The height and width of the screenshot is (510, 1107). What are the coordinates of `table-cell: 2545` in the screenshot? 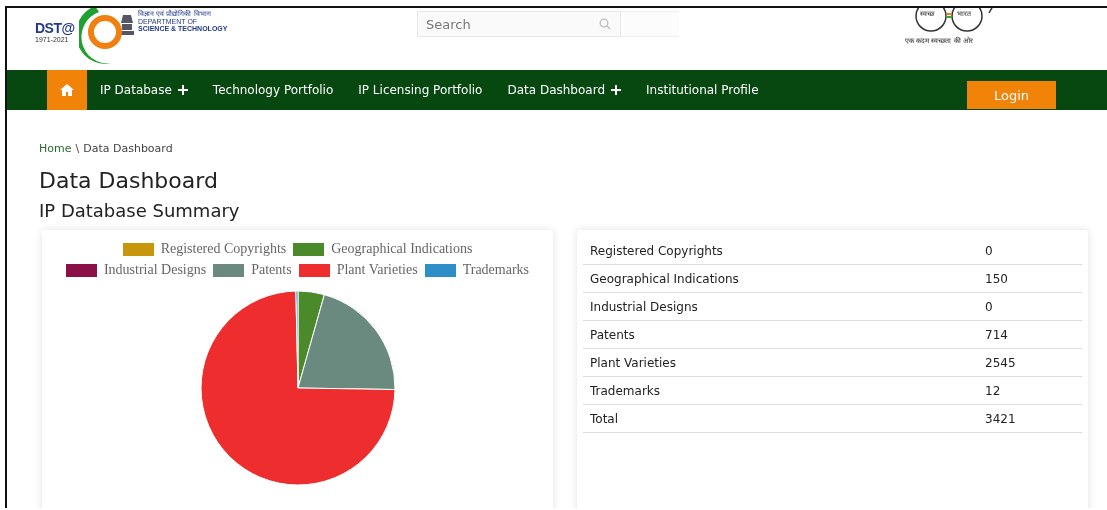 It's located at (1000, 362).